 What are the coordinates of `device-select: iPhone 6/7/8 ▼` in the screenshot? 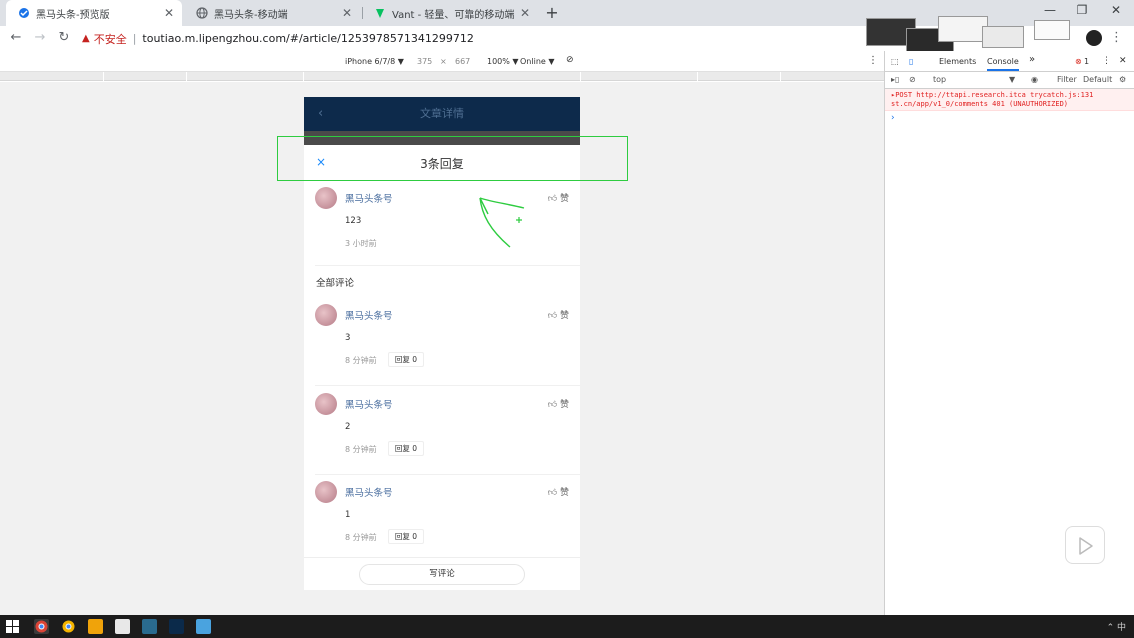 It's located at (374, 61).